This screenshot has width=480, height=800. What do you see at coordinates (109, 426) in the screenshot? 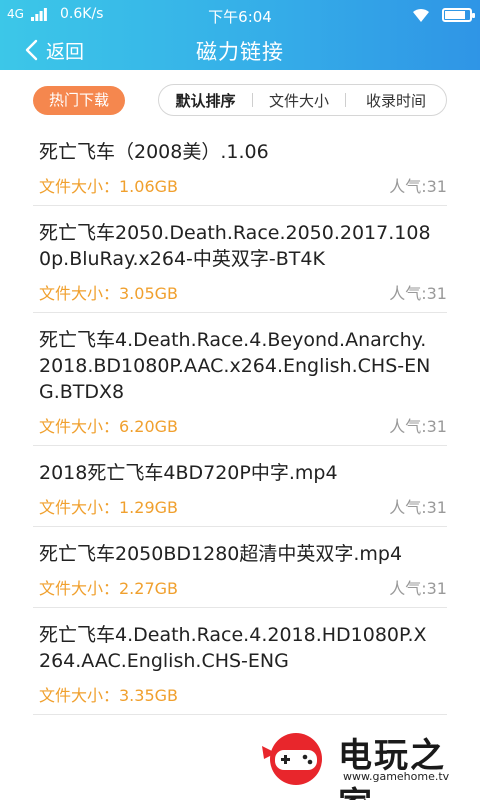
I see `item-size: 文件大小：6.20GB` at bounding box center [109, 426].